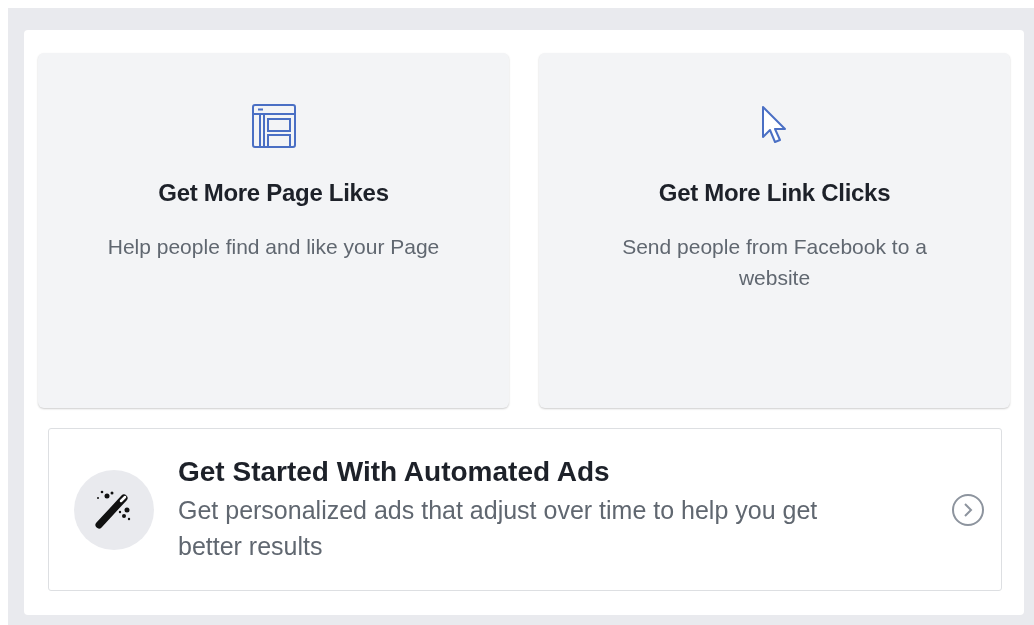 Image resolution: width=1034 pixels, height=625 pixels. Describe the element at coordinates (498, 528) in the screenshot. I see `automated-ads-description: Get personalized ads that adjust over time to help you get better results` at that location.